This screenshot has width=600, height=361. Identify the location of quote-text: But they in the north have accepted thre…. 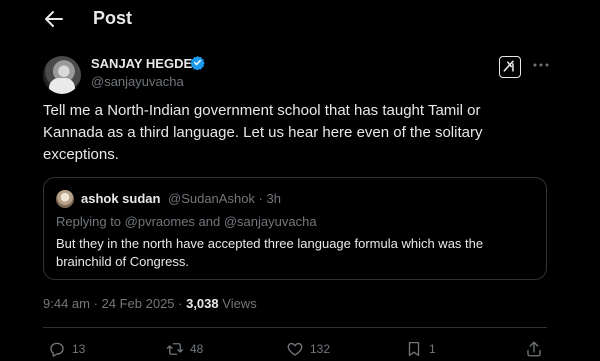
(270, 252).